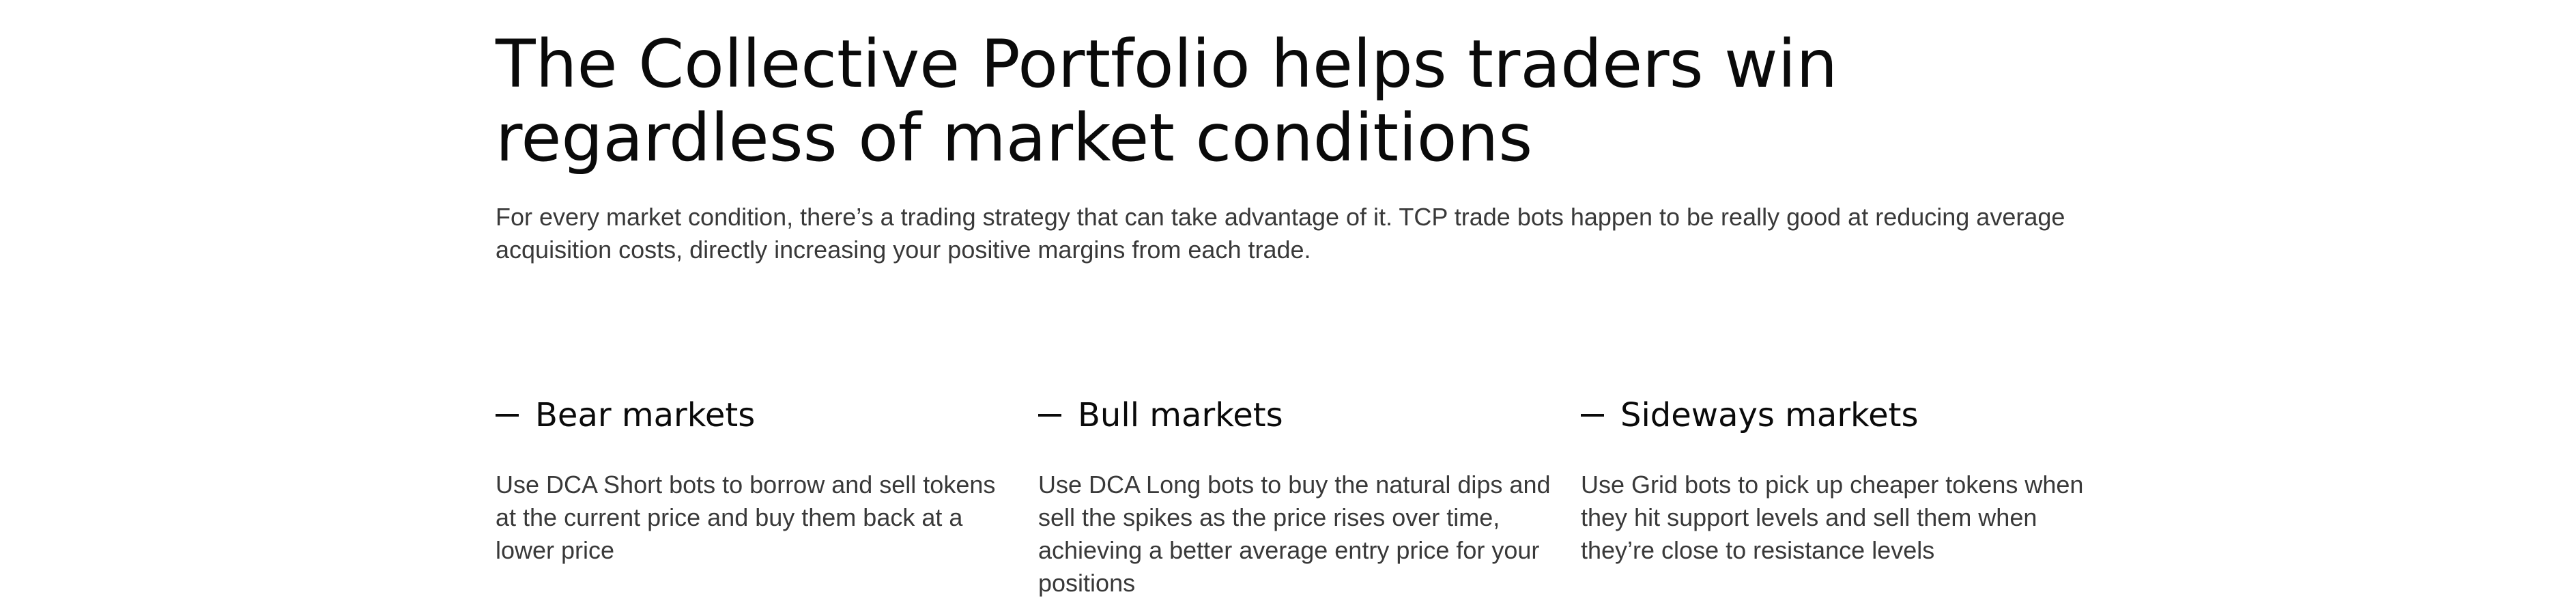 The width and height of the screenshot is (2576, 601). What do you see at coordinates (645, 415) in the screenshot?
I see `market-card-title: Bear markets` at bounding box center [645, 415].